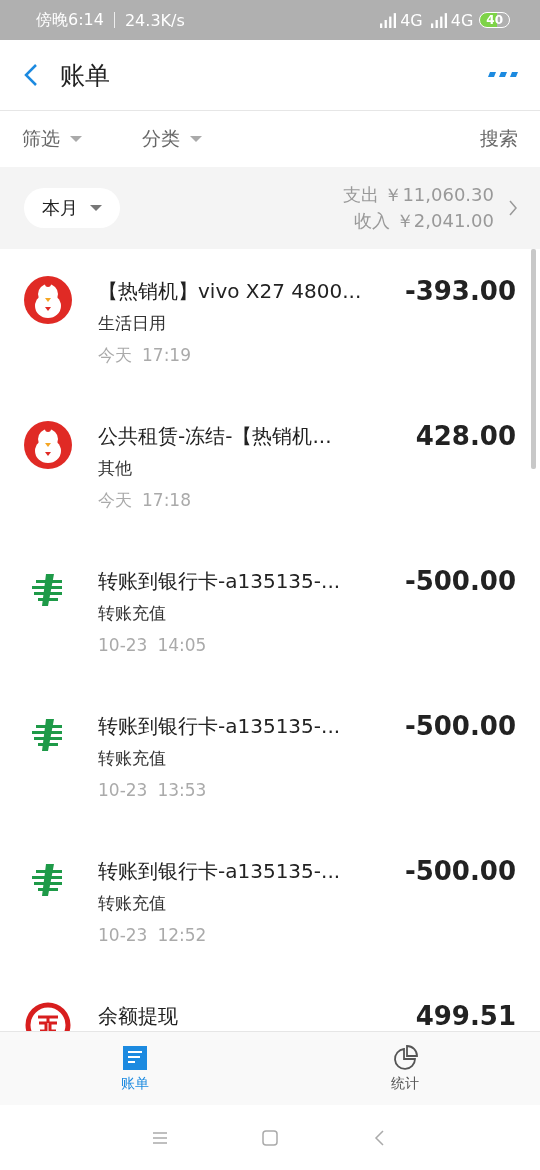 This screenshot has width=540, height=1170. I want to click on chevron-right-icon, so click(513, 208).